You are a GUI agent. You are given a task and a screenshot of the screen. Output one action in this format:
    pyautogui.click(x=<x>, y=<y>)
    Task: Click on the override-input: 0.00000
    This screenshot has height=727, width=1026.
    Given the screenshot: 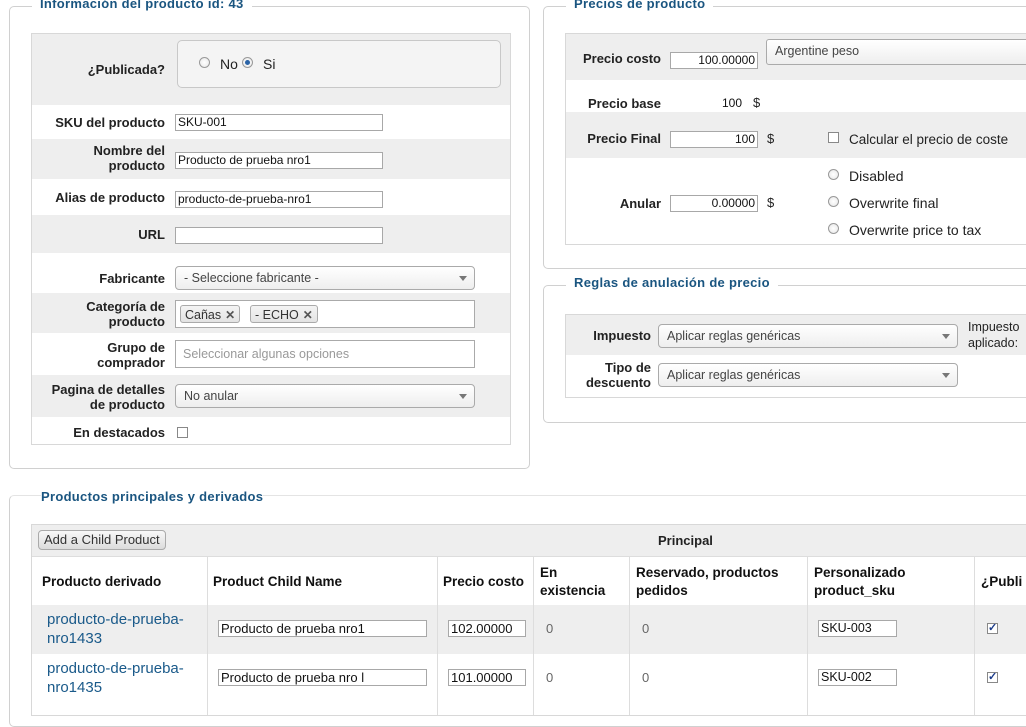 What is the action you would take?
    pyautogui.click(x=714, y=203)
    